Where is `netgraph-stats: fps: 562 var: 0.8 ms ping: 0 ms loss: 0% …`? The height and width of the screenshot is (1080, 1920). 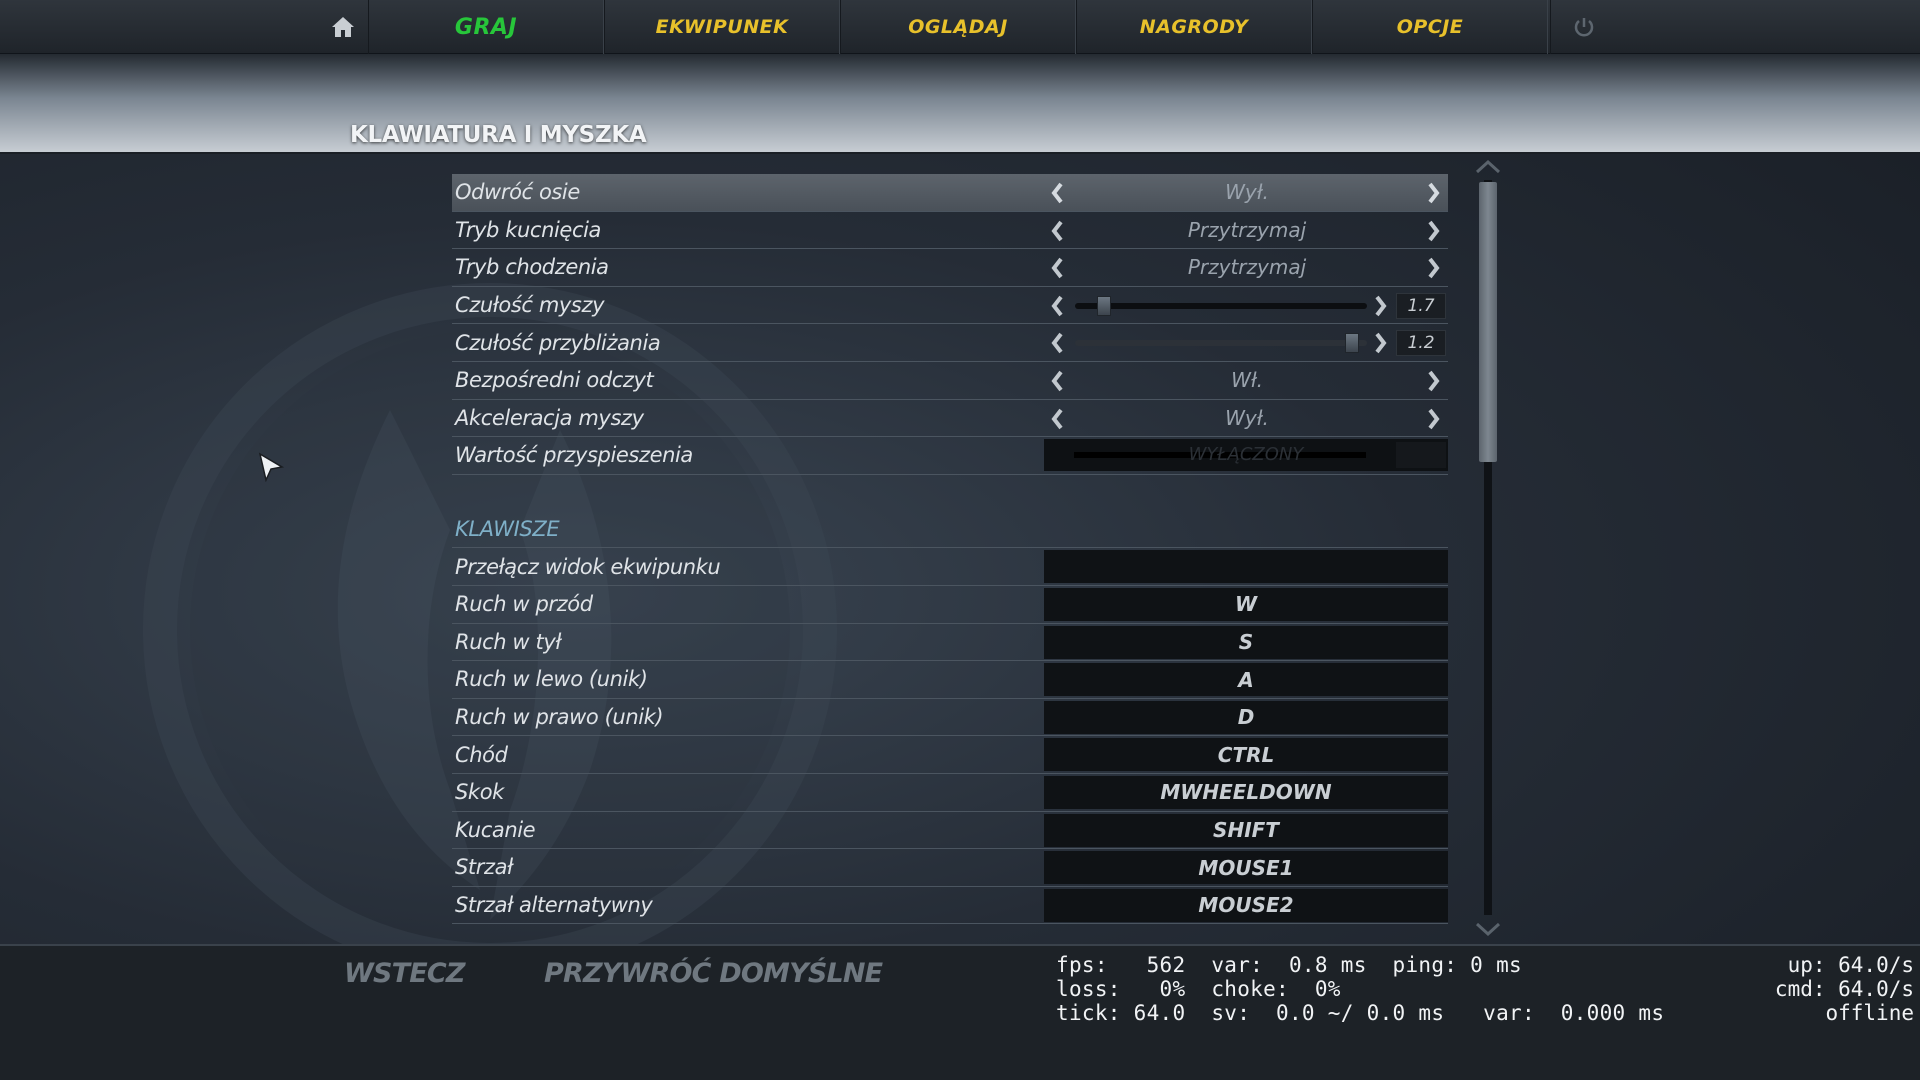 netgraph-stats: fps: 562 var: 0.8 ms ping: 0 ms loss: 0% … is located at coordinates (1360, 989).